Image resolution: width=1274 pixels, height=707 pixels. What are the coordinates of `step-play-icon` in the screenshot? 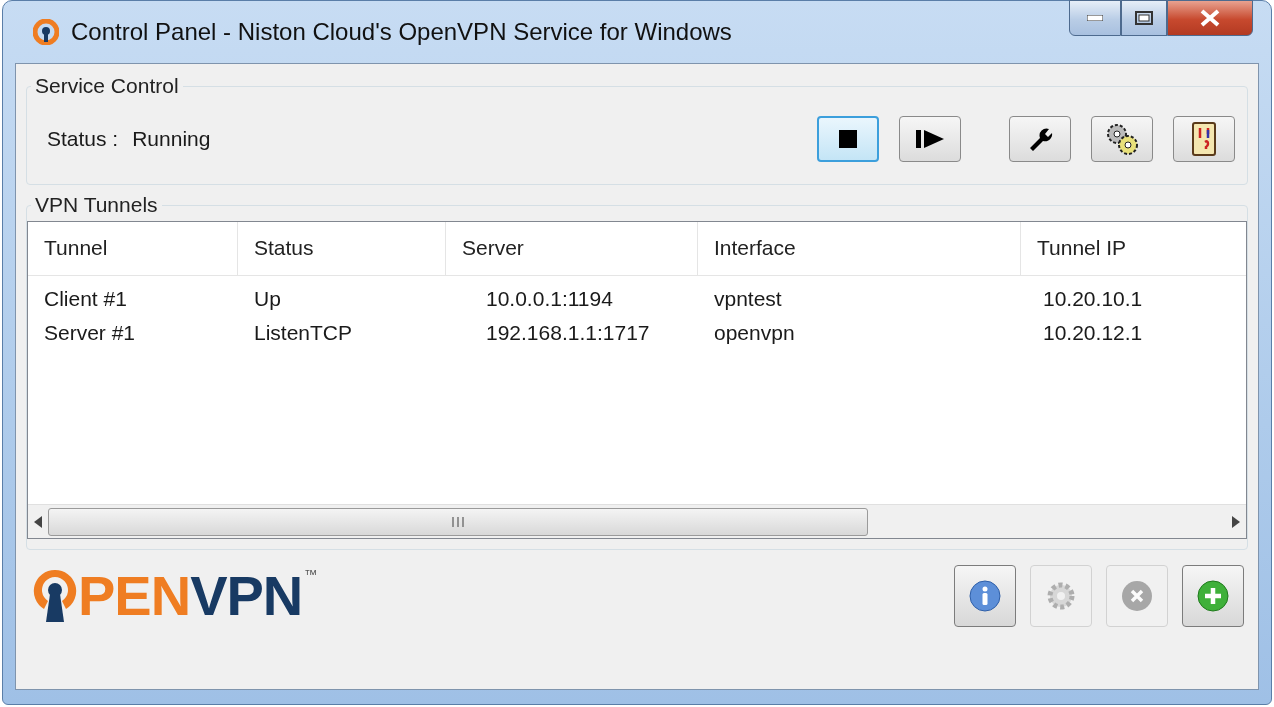 It's located at (930, 139).